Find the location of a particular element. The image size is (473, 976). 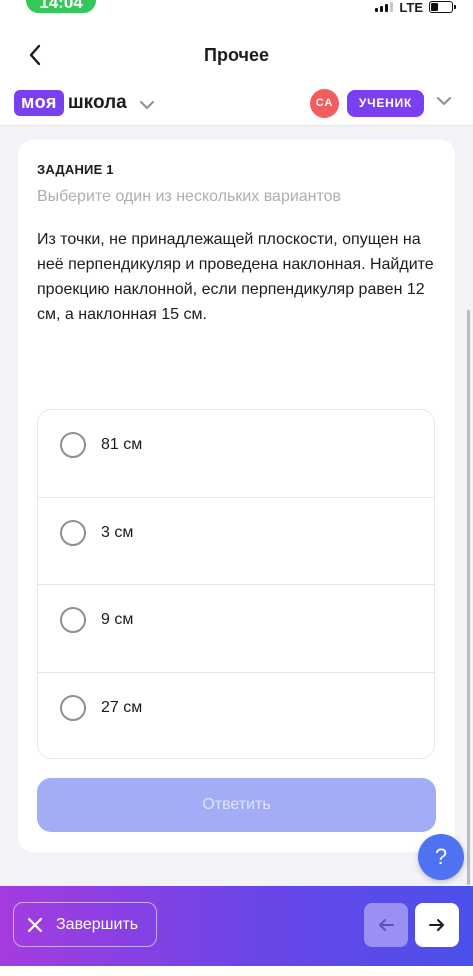

finish-label: Завершить is located at coordinates (97, 924).